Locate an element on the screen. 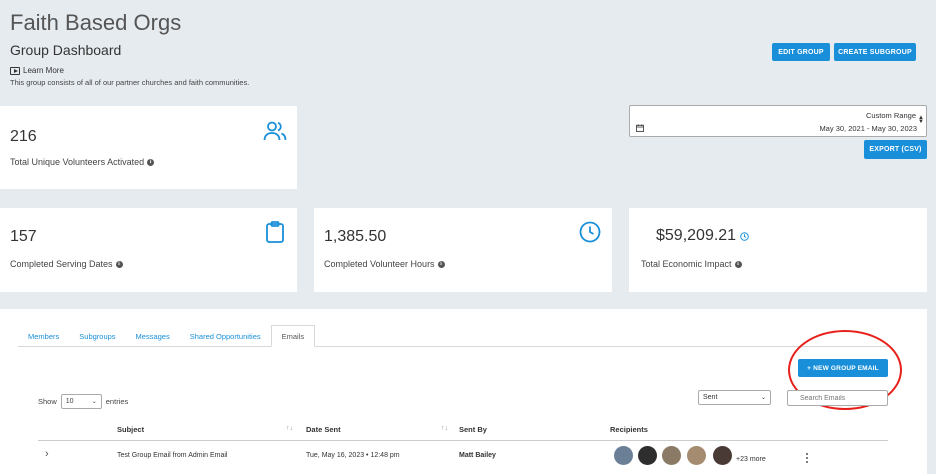 The width and height of the screenshot is (936, 474). tab-emails: Emails is located at coordinates (293, 336).